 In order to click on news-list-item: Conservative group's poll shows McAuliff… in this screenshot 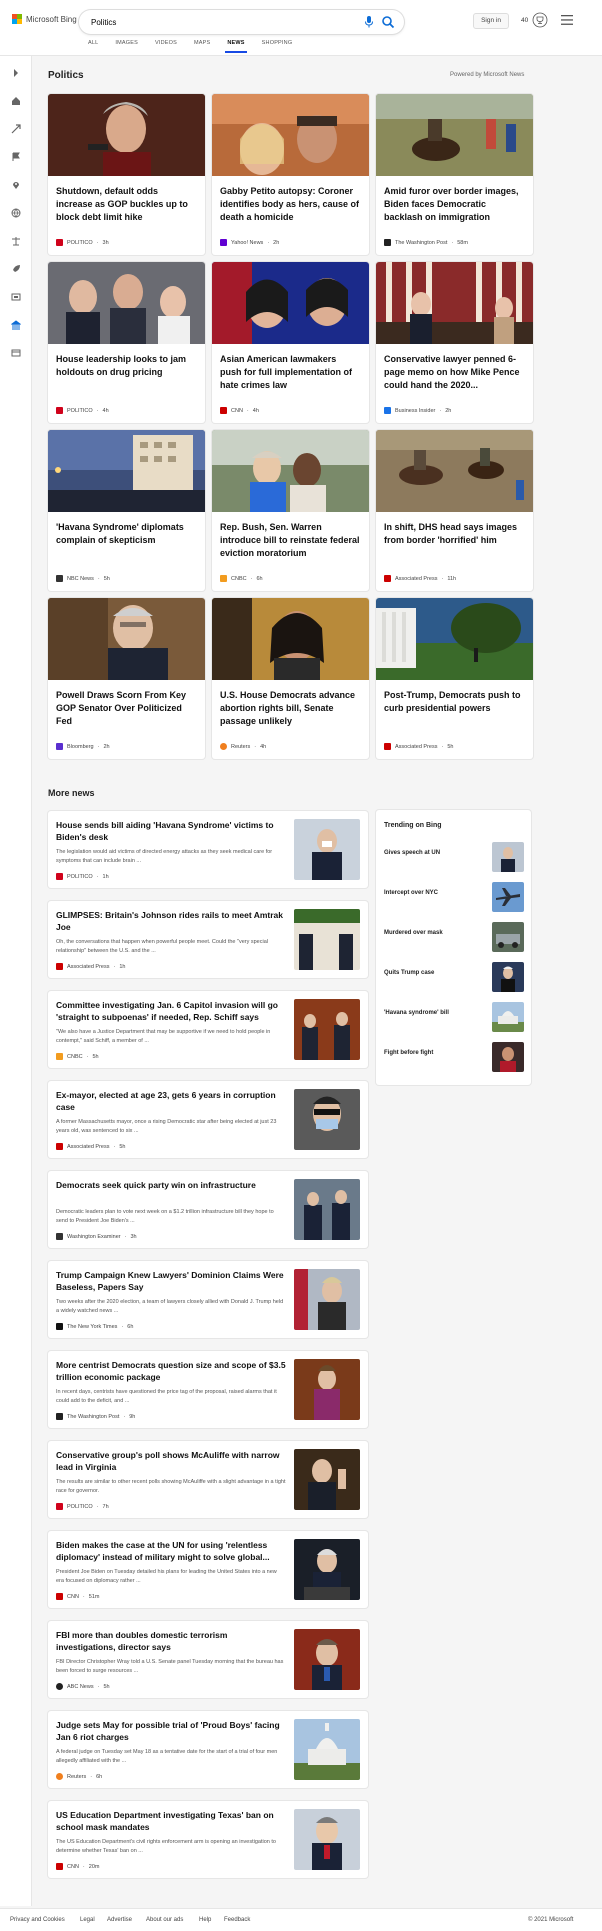, I will do `click(208, 1479)`.